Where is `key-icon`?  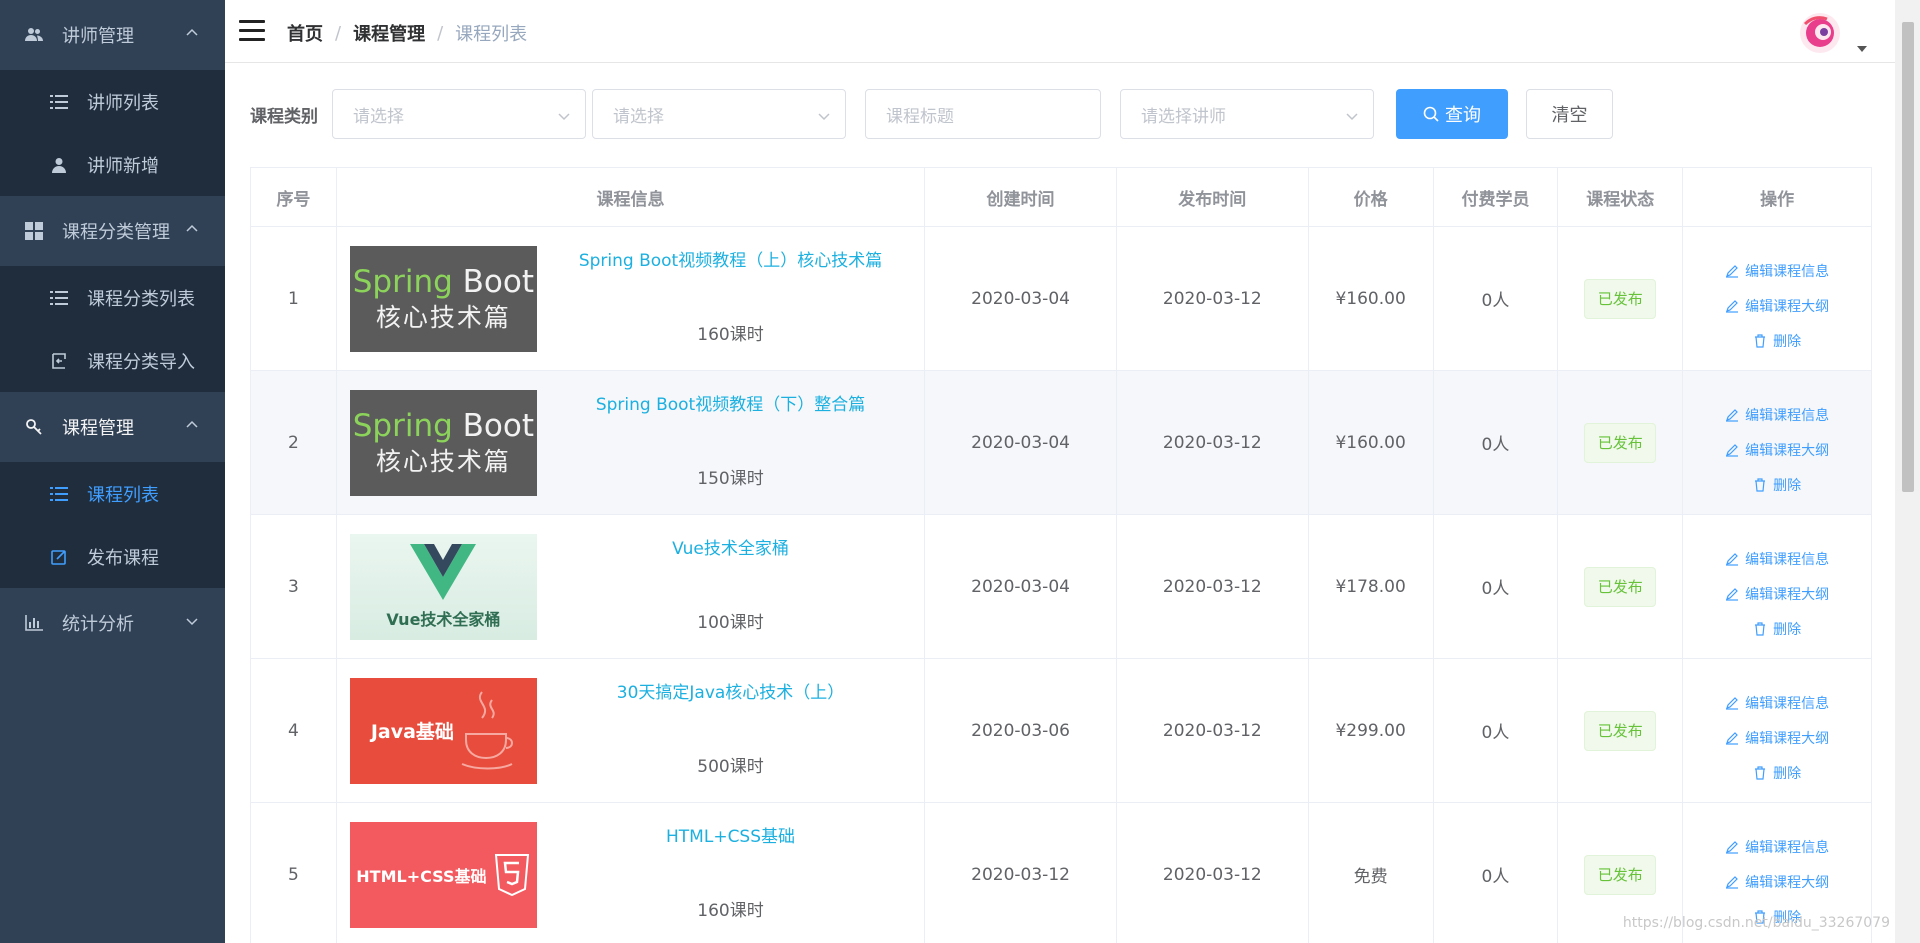
key-icon is located at coordinates (34, 427).